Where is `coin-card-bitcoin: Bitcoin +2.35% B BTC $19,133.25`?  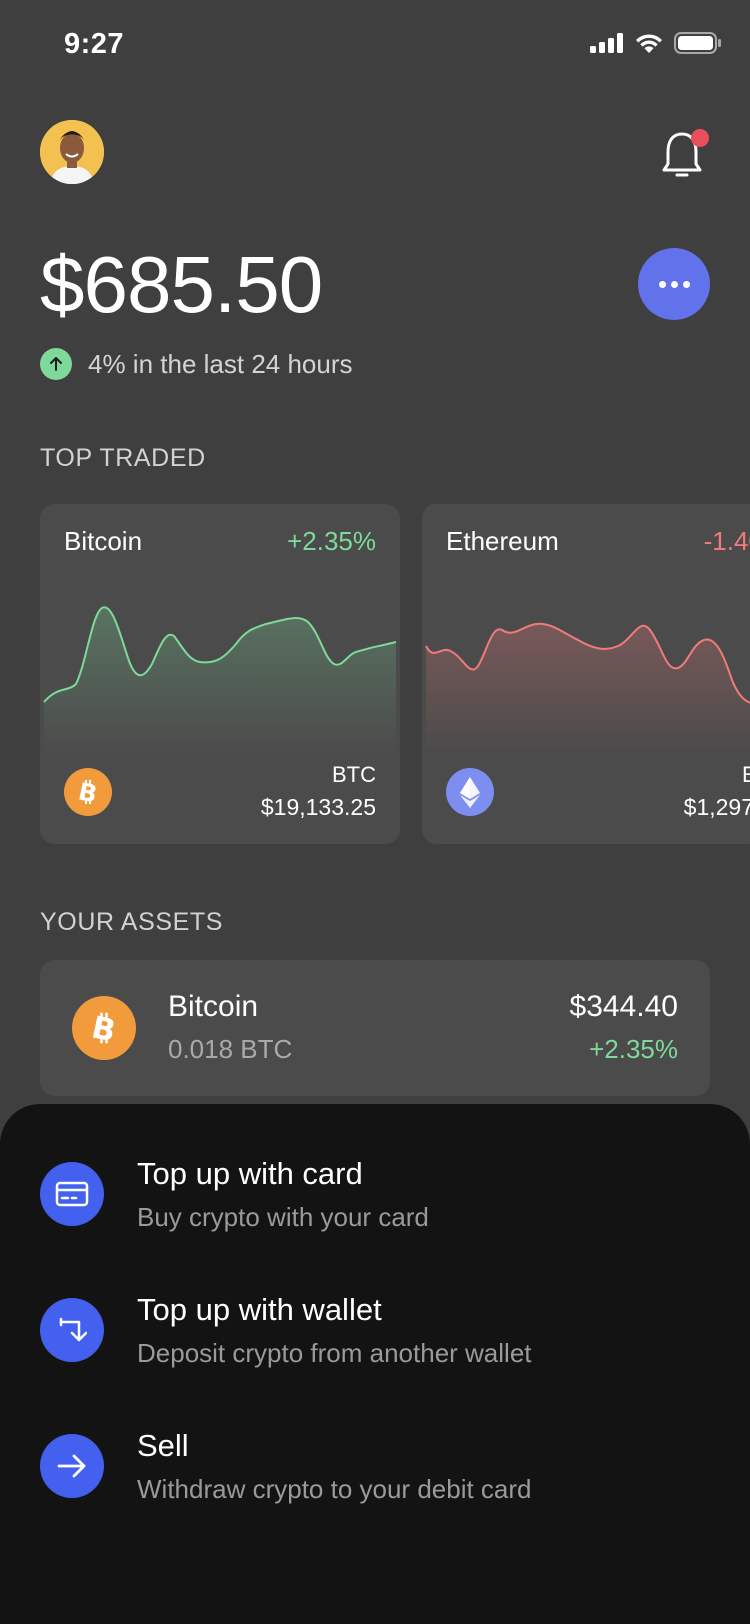
coin-card-bitcoin: Bitcoin +2.35% B BTC $19,133.25 is located at coordinates (220, 674).